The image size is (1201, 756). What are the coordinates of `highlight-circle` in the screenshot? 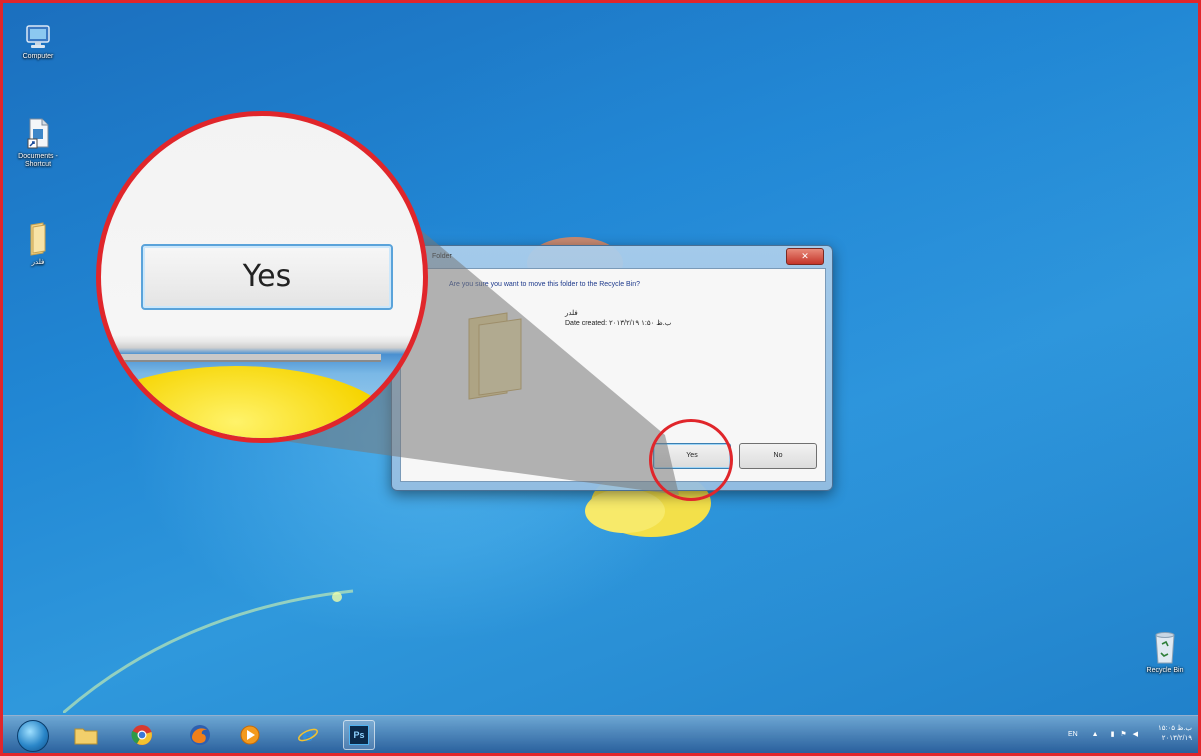 It's located at (691, 460).